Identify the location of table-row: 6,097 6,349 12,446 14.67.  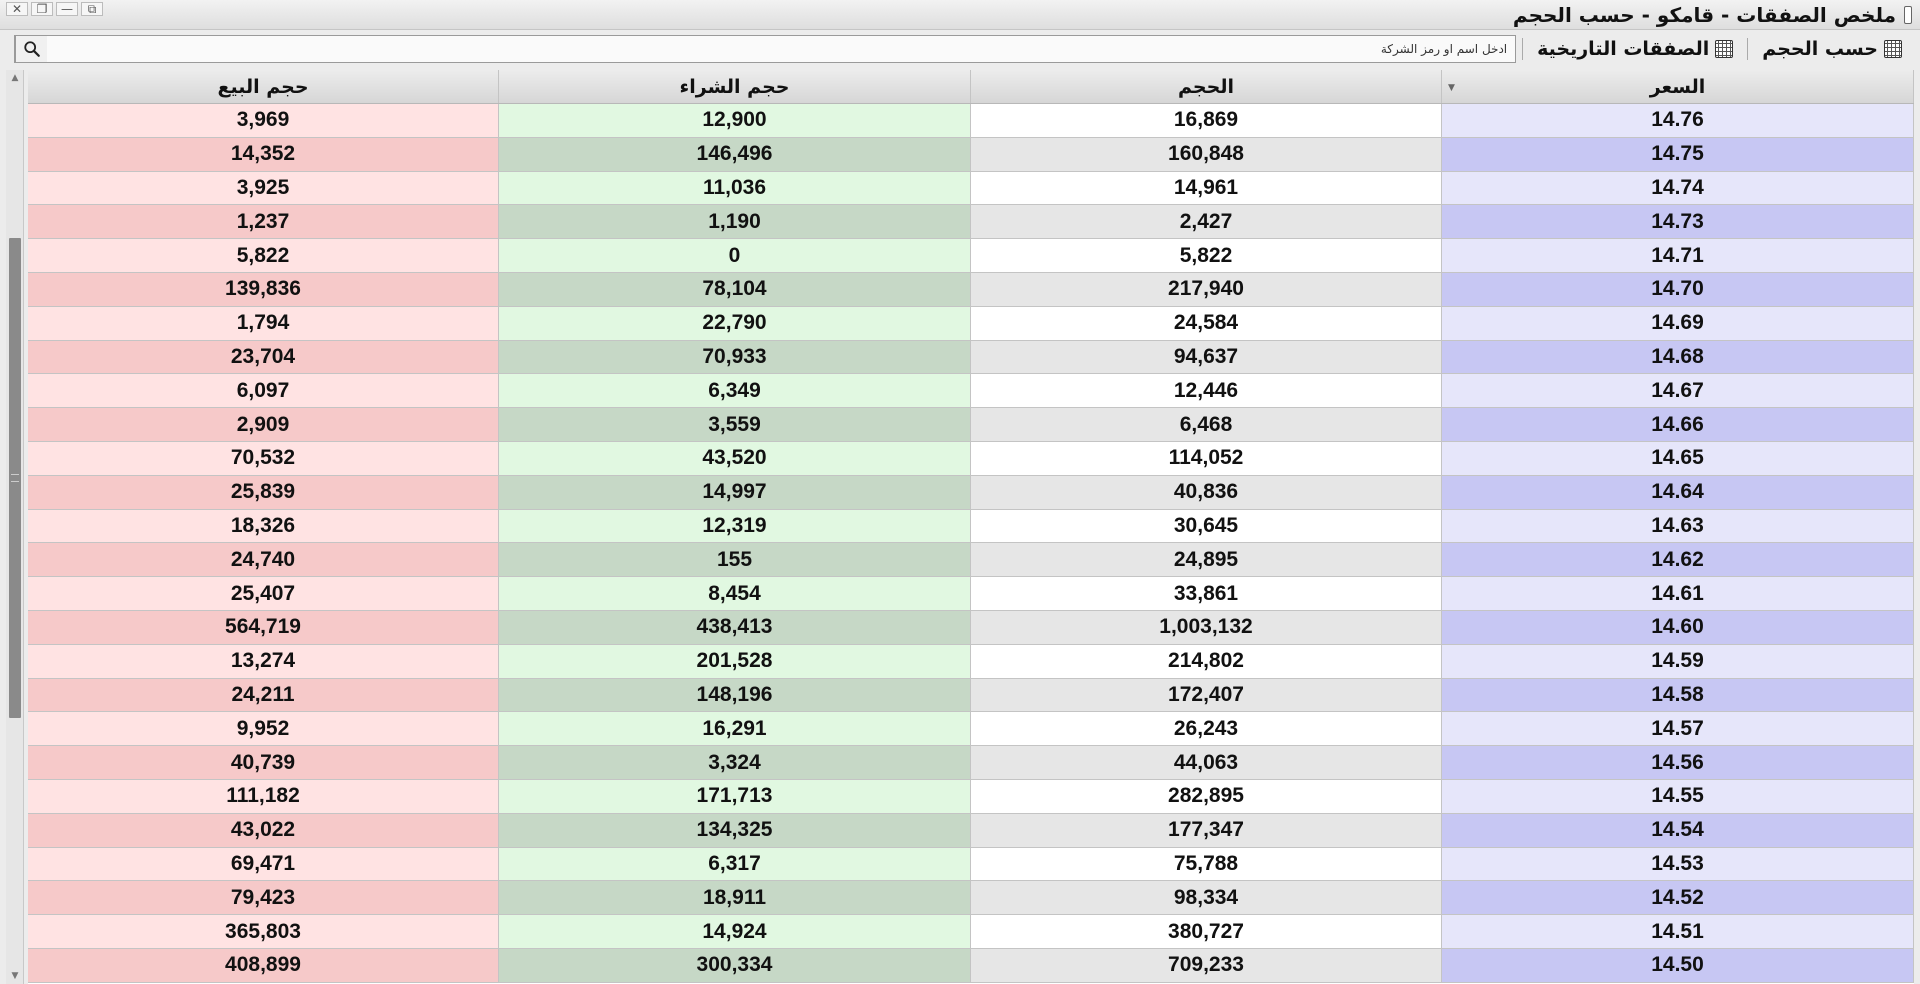
(971, 391).